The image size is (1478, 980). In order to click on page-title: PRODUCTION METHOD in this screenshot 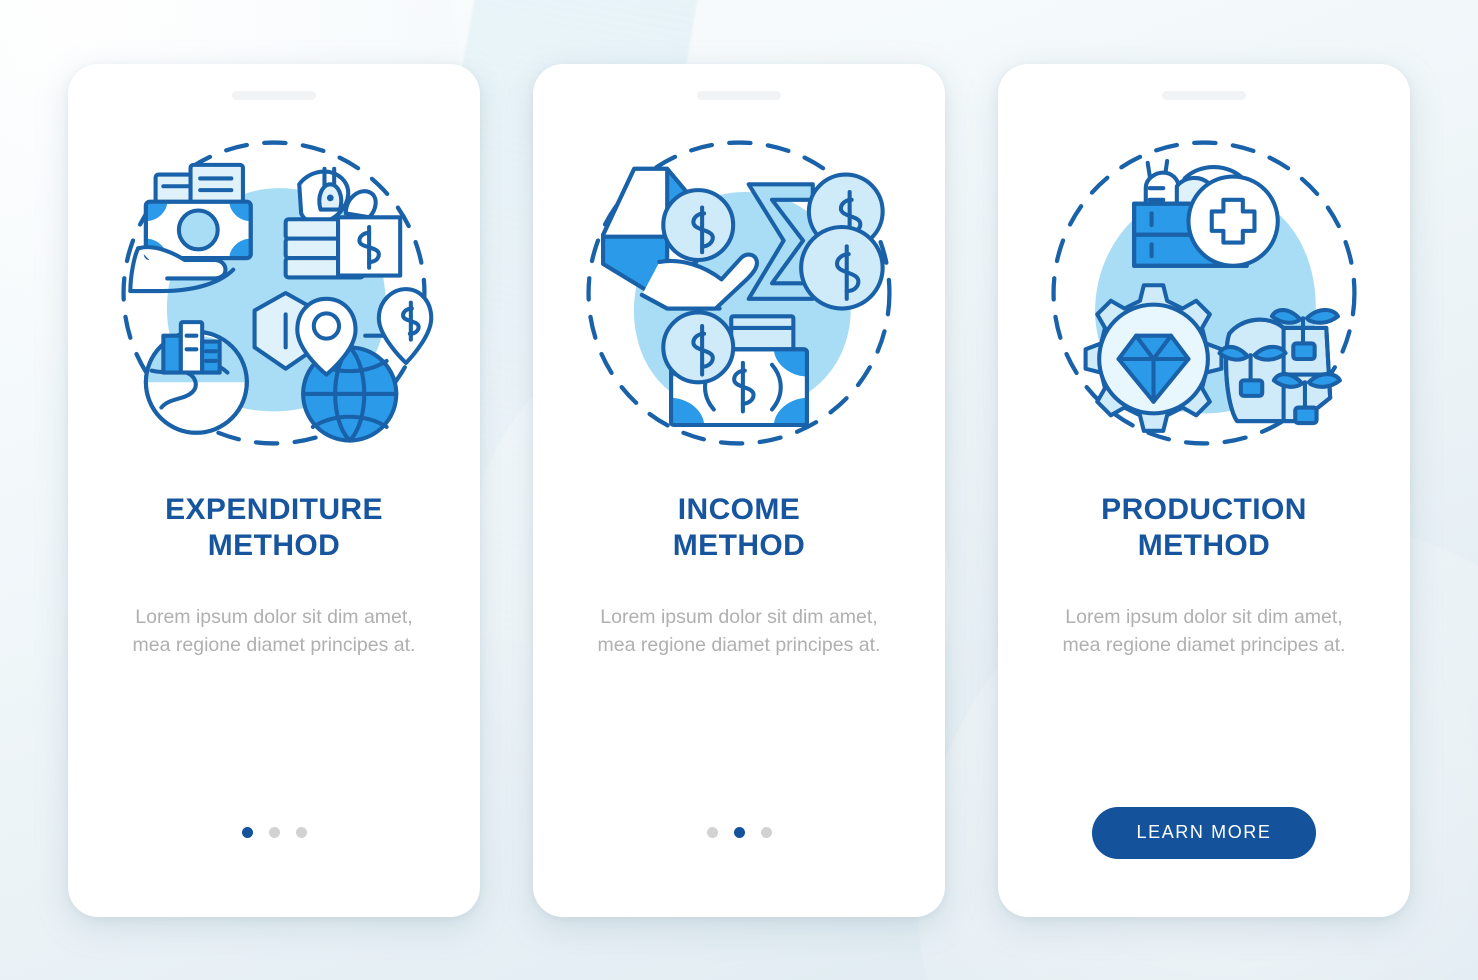, I will do `click(1204, 528)`.